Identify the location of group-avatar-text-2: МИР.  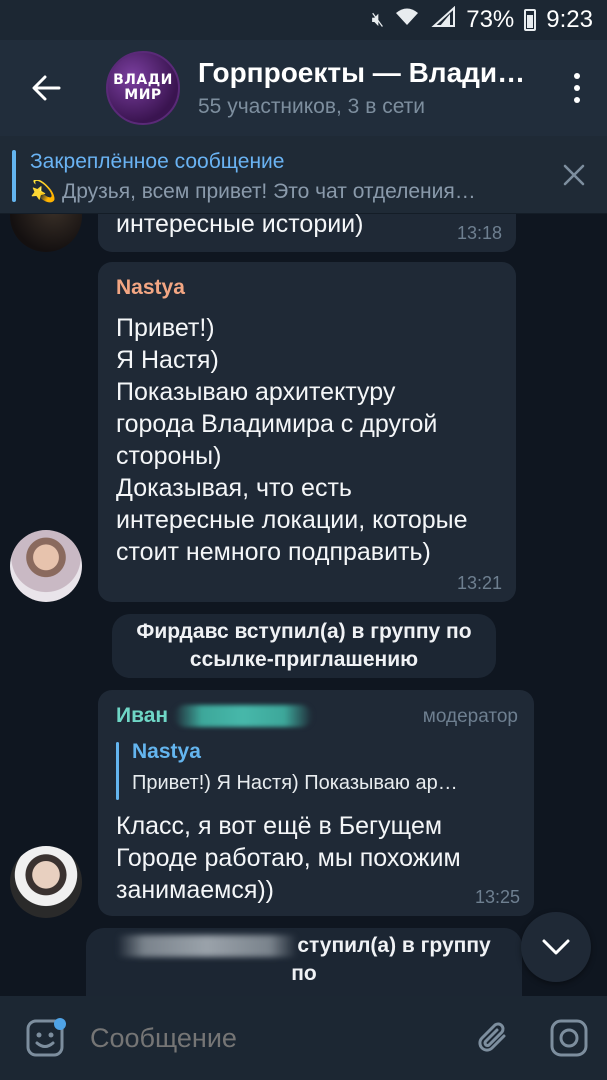
(143, 95).